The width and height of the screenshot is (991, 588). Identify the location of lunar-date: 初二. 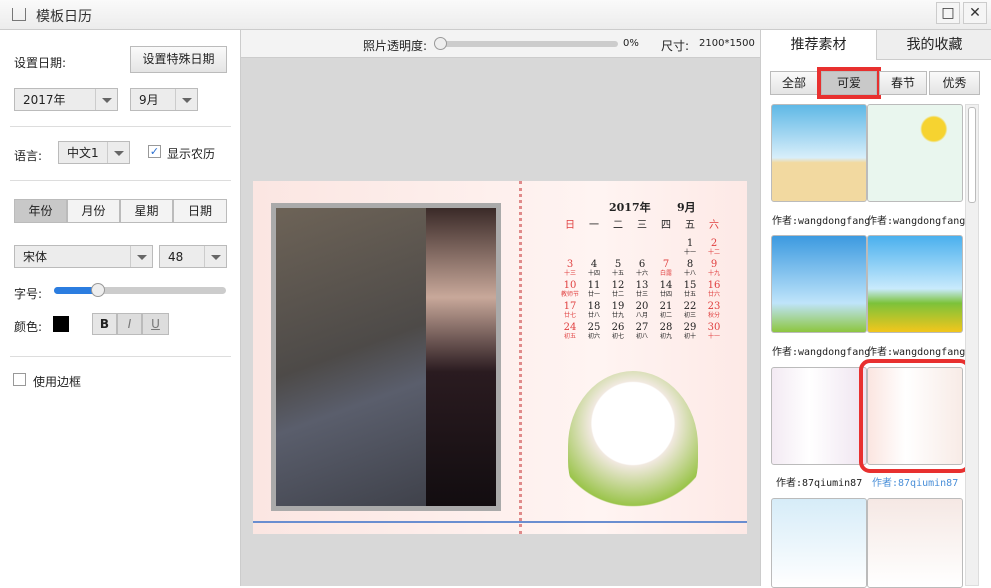
(665, 315).